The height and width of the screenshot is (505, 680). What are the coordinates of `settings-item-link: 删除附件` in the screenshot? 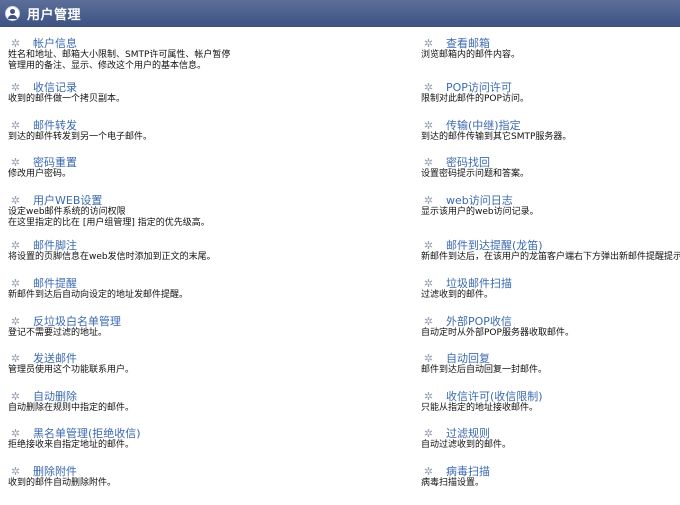 It's located at (55, 471).